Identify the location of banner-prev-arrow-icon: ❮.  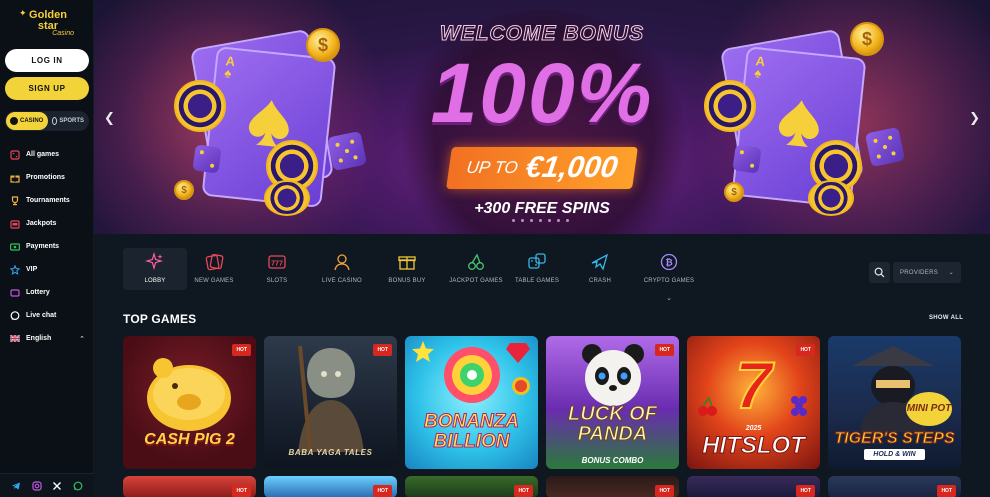
(109, 118).